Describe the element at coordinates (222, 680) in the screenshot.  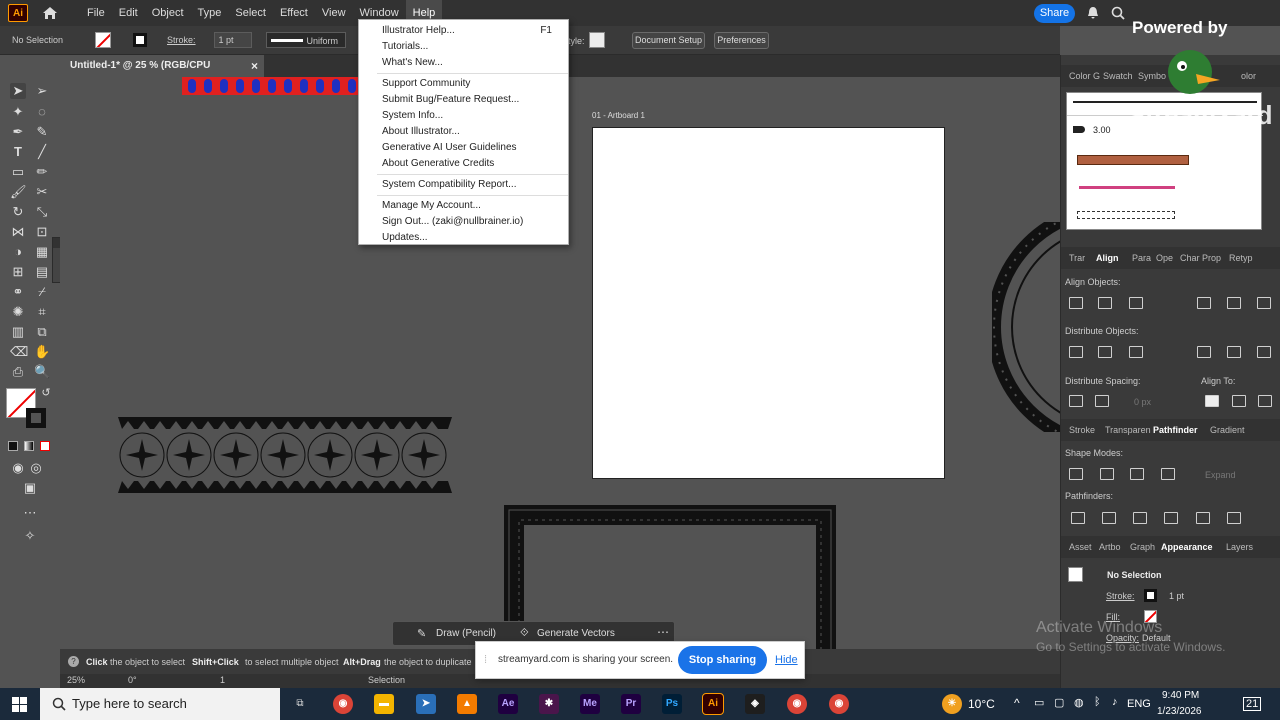
I see `artboard-number: 1` at that location.